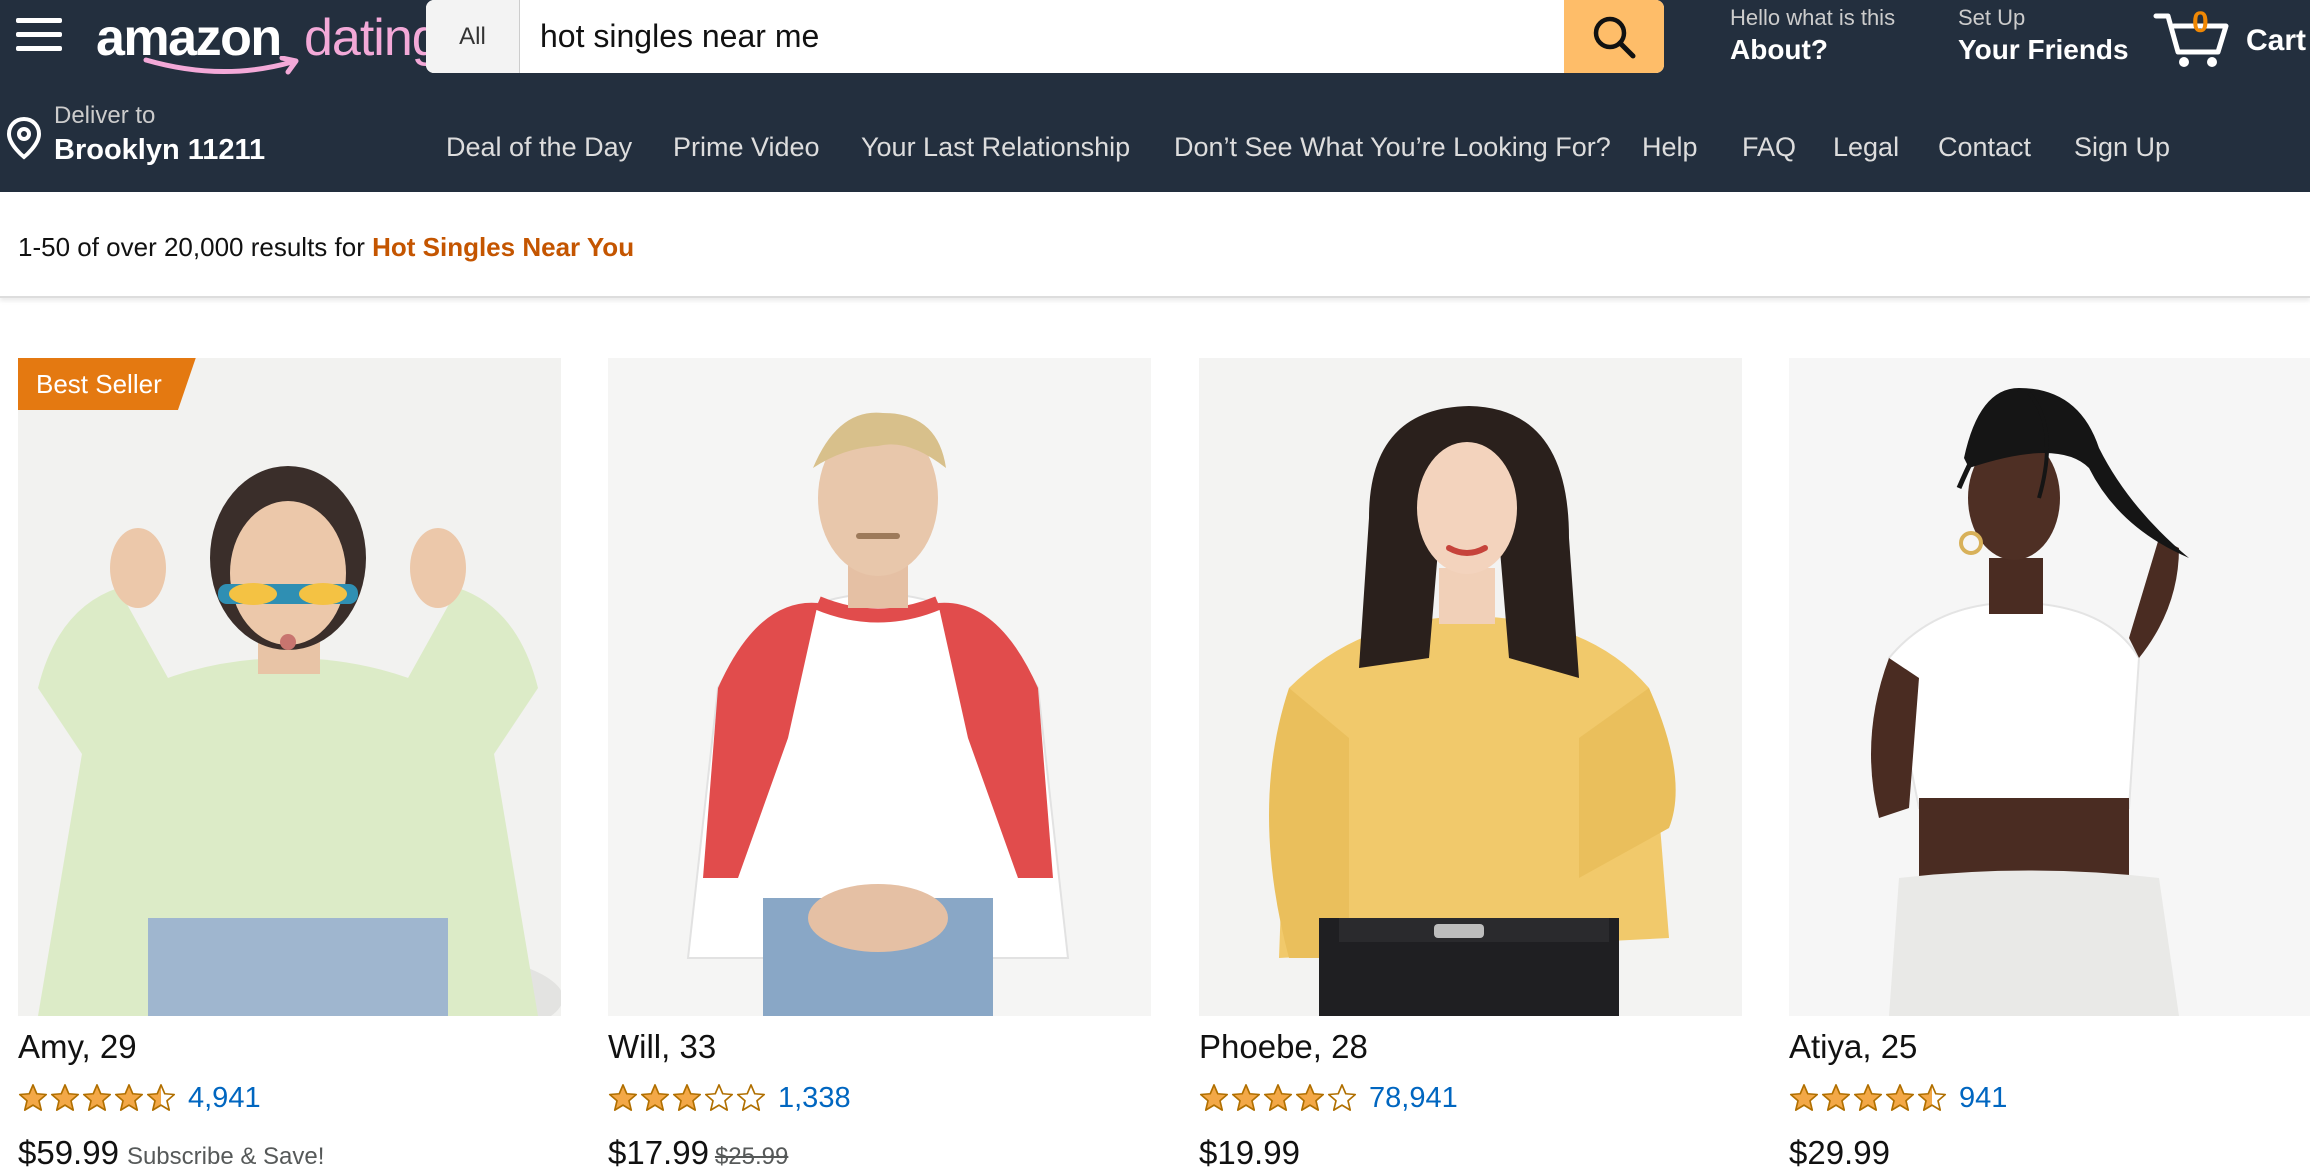  Describe the element at coordinates (1032, 36) in the screenshot. I see `search-input` at that location.